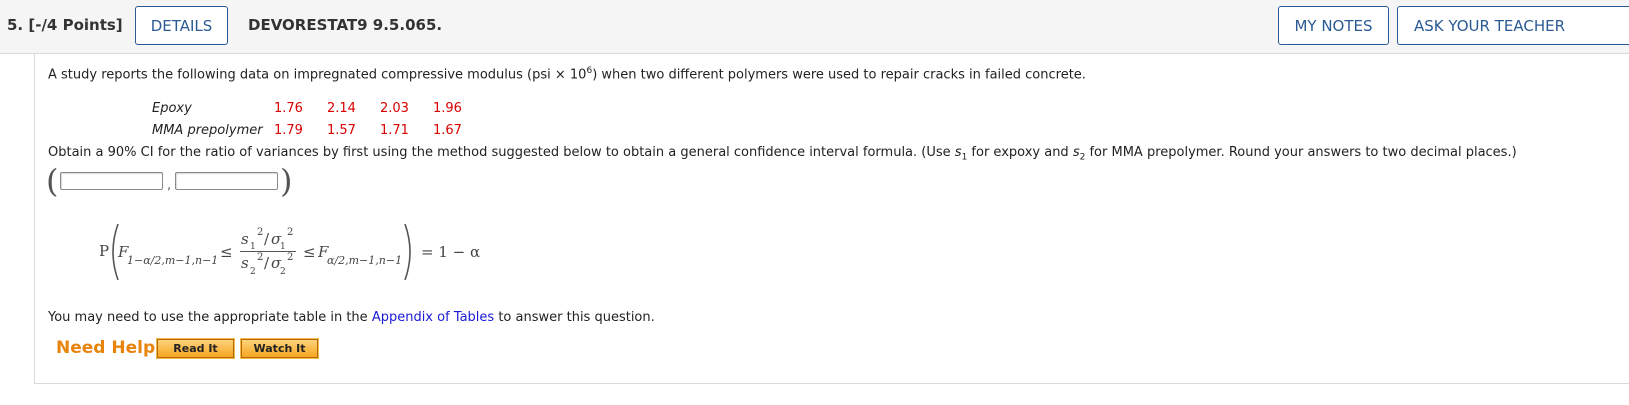  I want to click on formula-lower-subscript: 1−α/2,m−1,n−1, so click(173, 260).